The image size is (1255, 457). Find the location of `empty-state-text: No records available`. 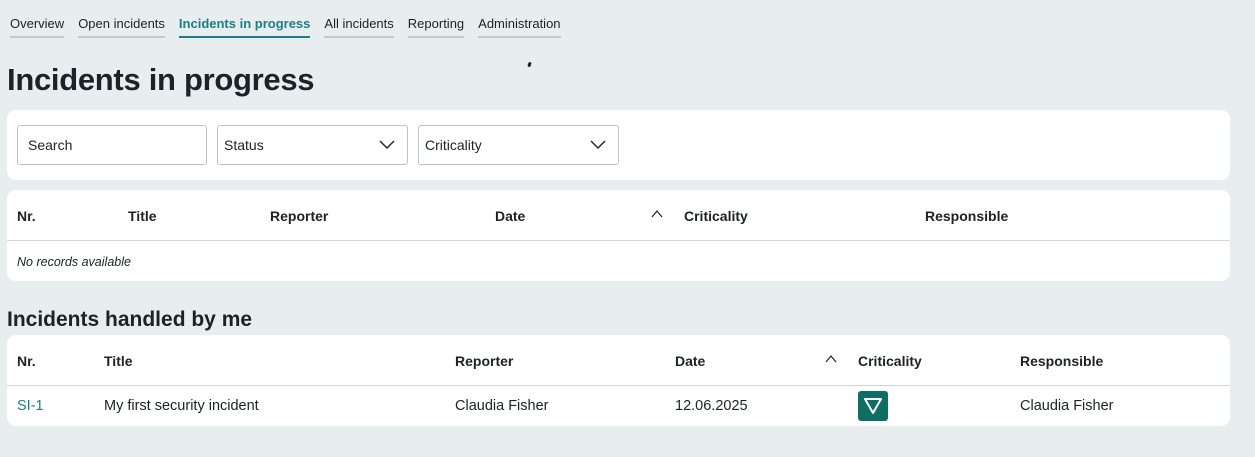

empty-state-text: No records available is located at coordinates (74, 262).